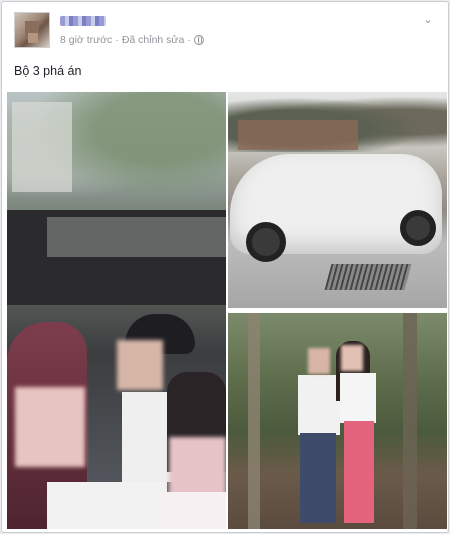 This screenshot has width=450, height=534. Describe the element at coordinates (42, 147) in the screenshot. I see `photo-building` at that location.